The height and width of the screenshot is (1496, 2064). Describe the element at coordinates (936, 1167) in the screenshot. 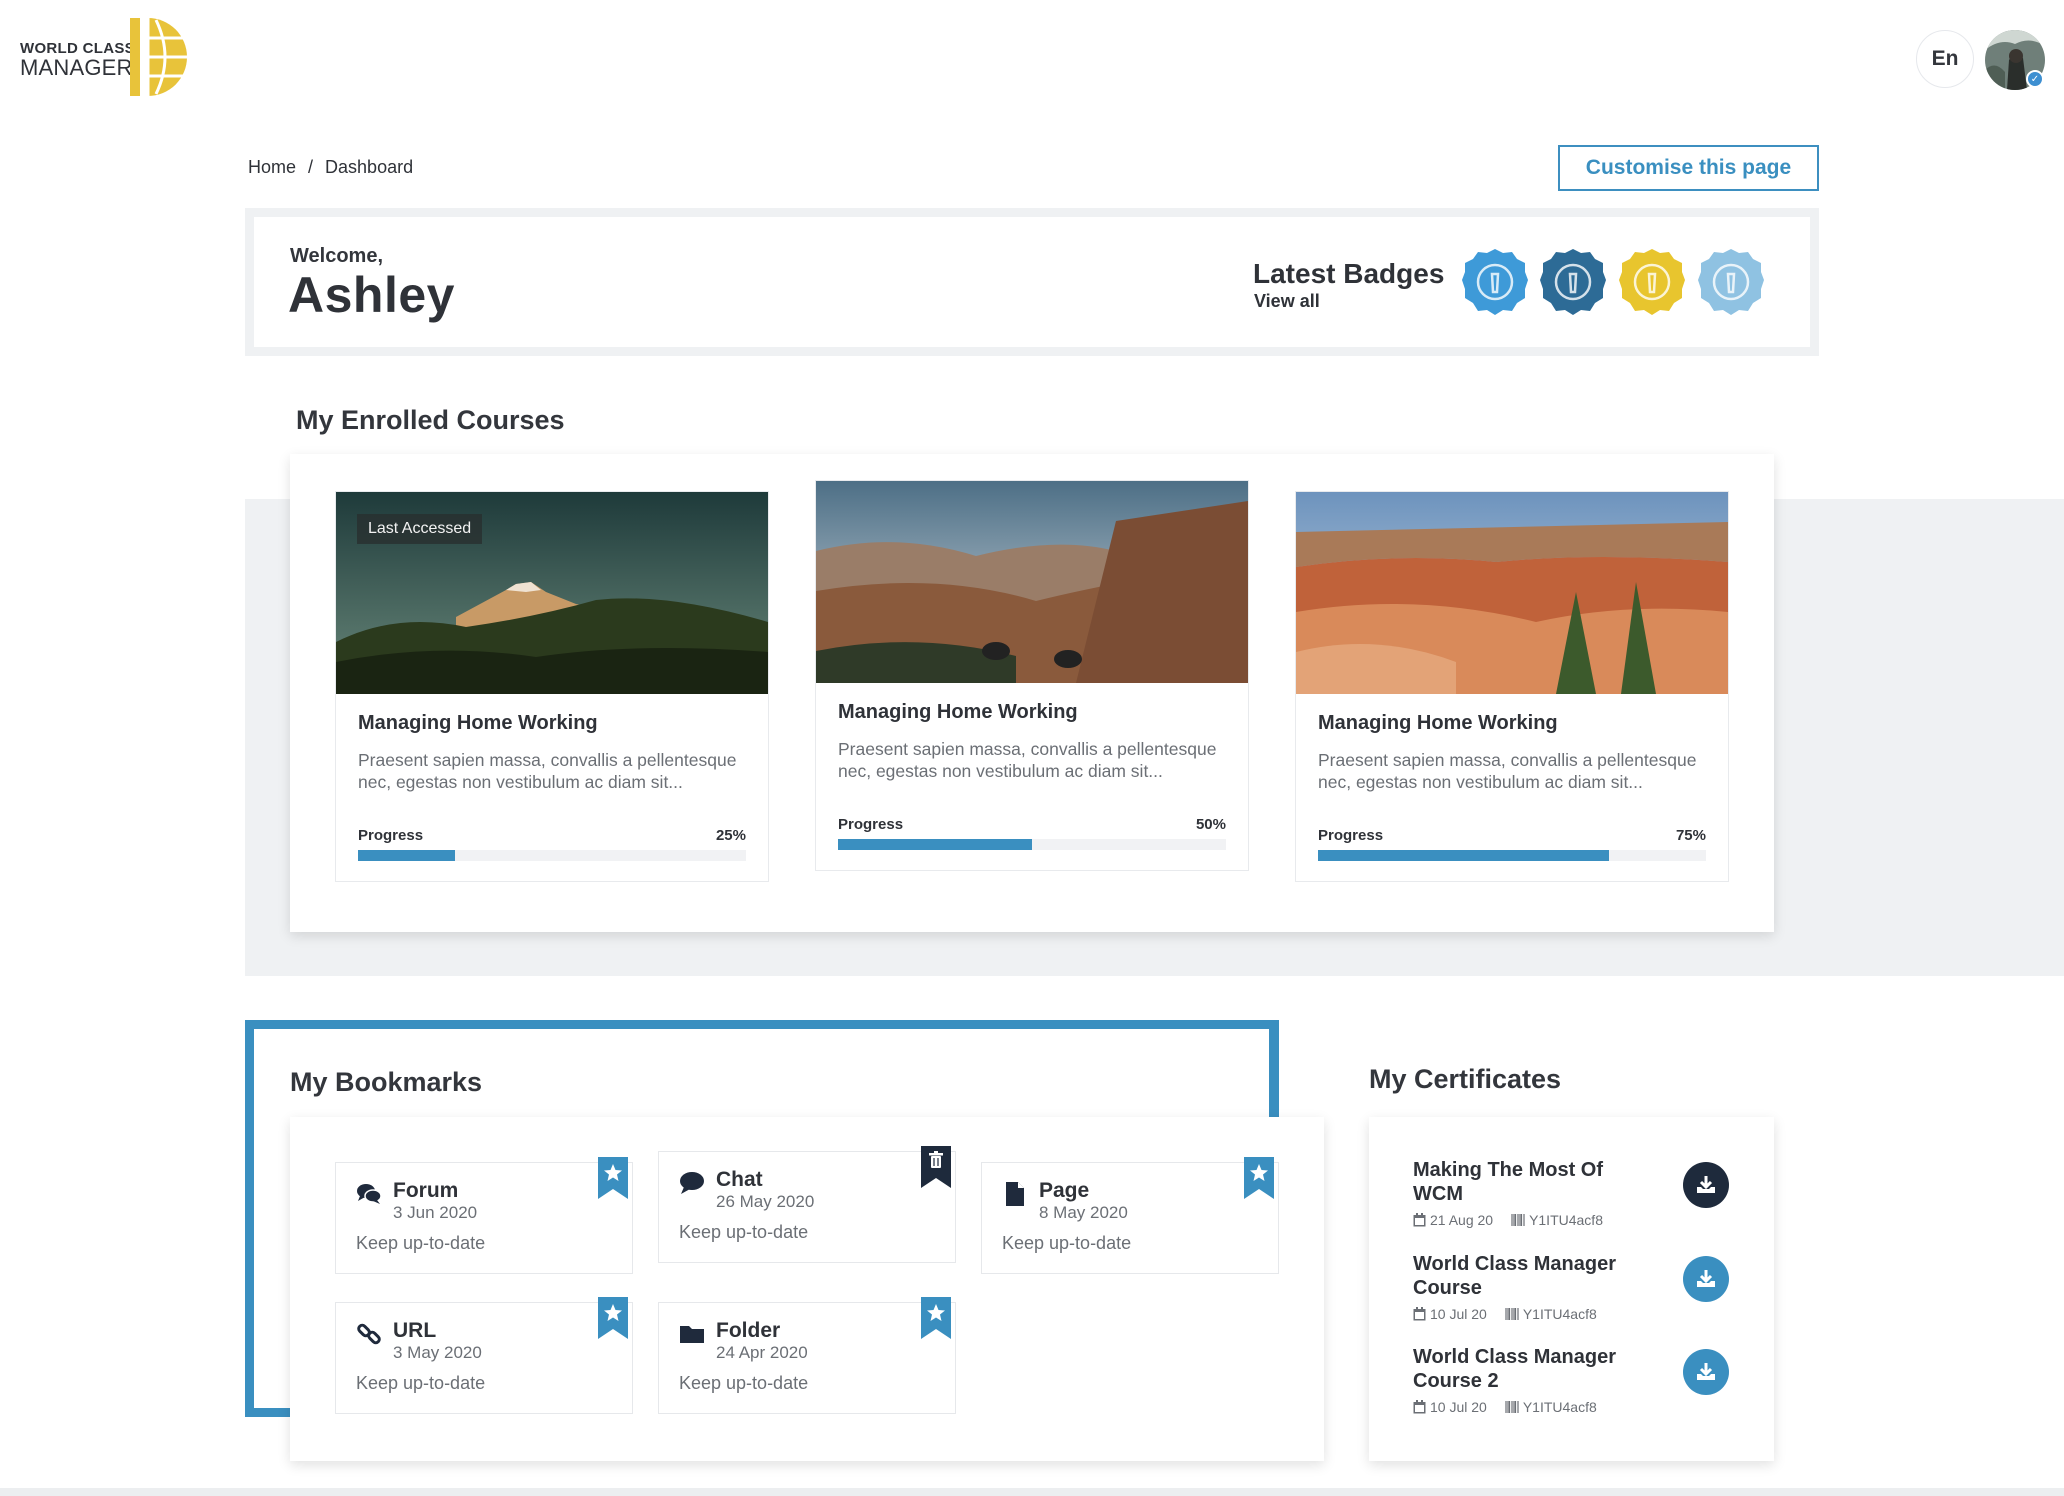

I see `bookmark-delete-icon` at that location.